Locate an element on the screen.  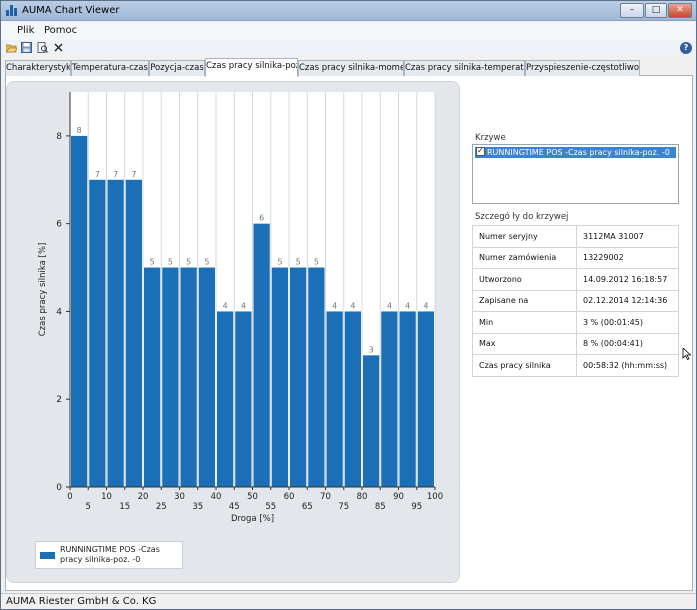
status-text: AUMA Riester GmbH & Co. KG is located at coordinates (81, 601).